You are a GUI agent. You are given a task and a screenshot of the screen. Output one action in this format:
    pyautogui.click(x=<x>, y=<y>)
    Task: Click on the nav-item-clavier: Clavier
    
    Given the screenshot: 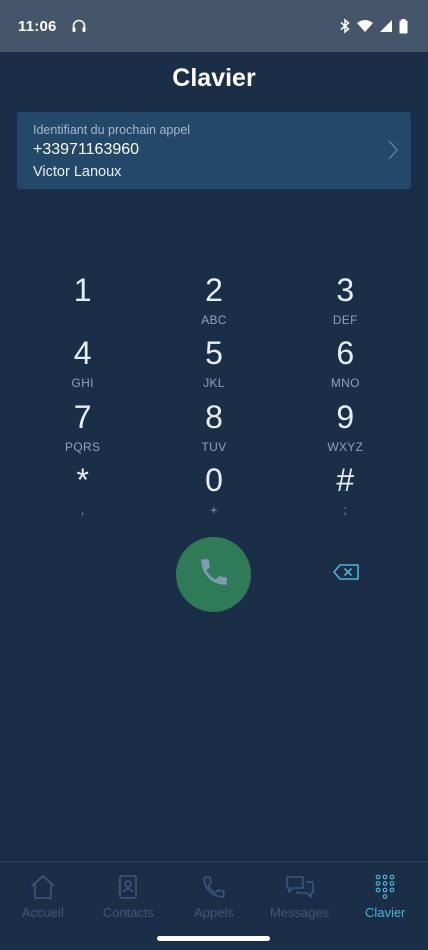 What is the action you would take?
    pyautogui.click(x=385, y=896)
    